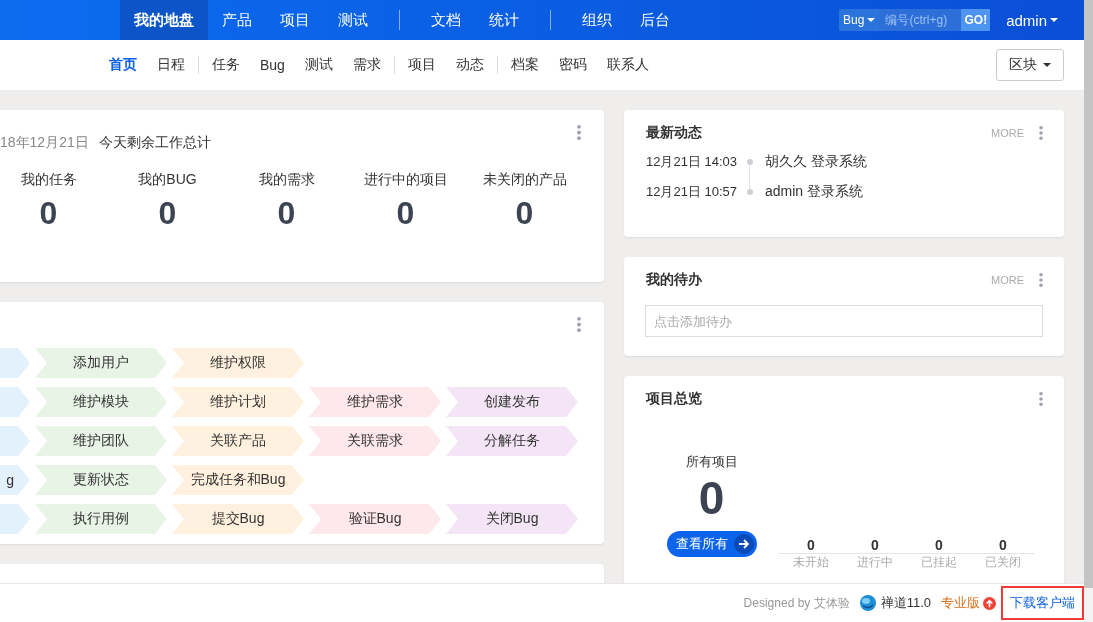 The image size is (1093, 622). What do you see at coordinates (1003, 562) in the screenshot?
I see `stat-label: 已关闭` at bounding box center [1003, 562].